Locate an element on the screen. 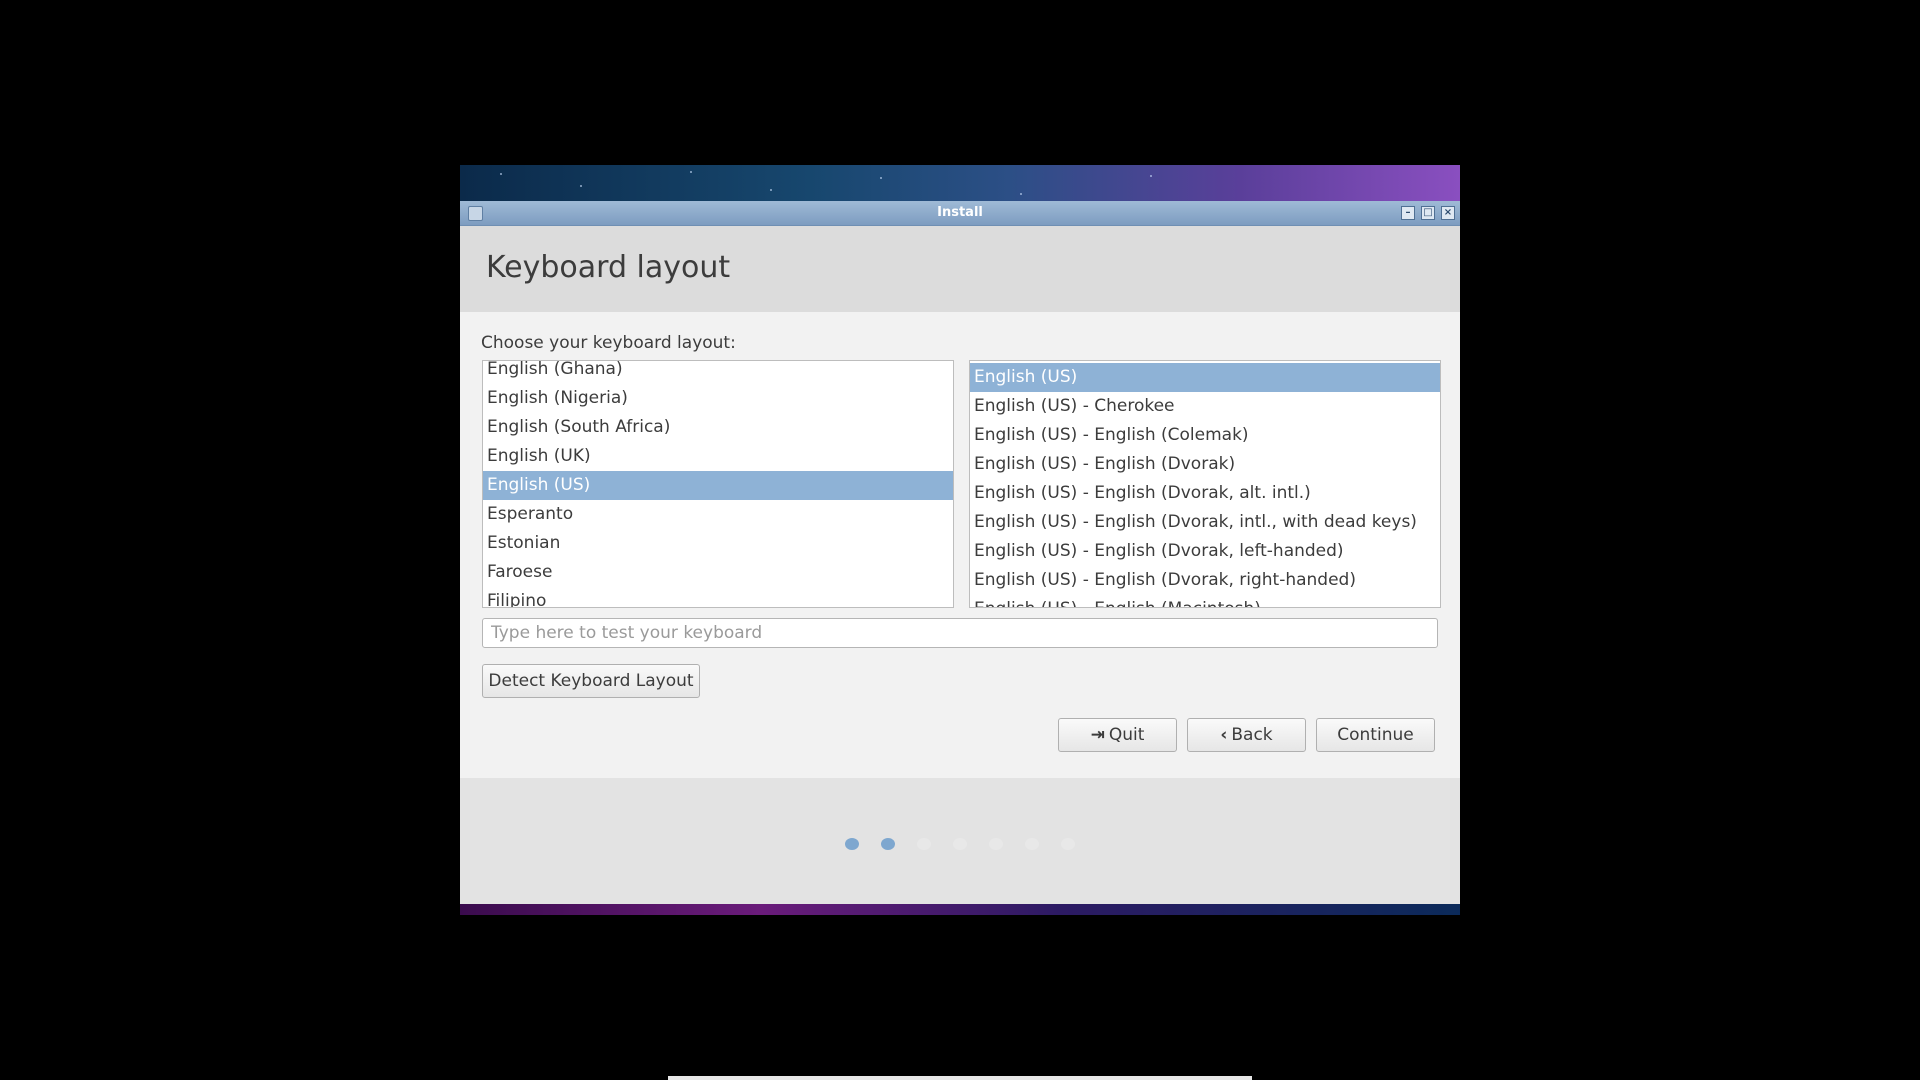  layout-list-item: Filipino is located at coordinates (718, 597).